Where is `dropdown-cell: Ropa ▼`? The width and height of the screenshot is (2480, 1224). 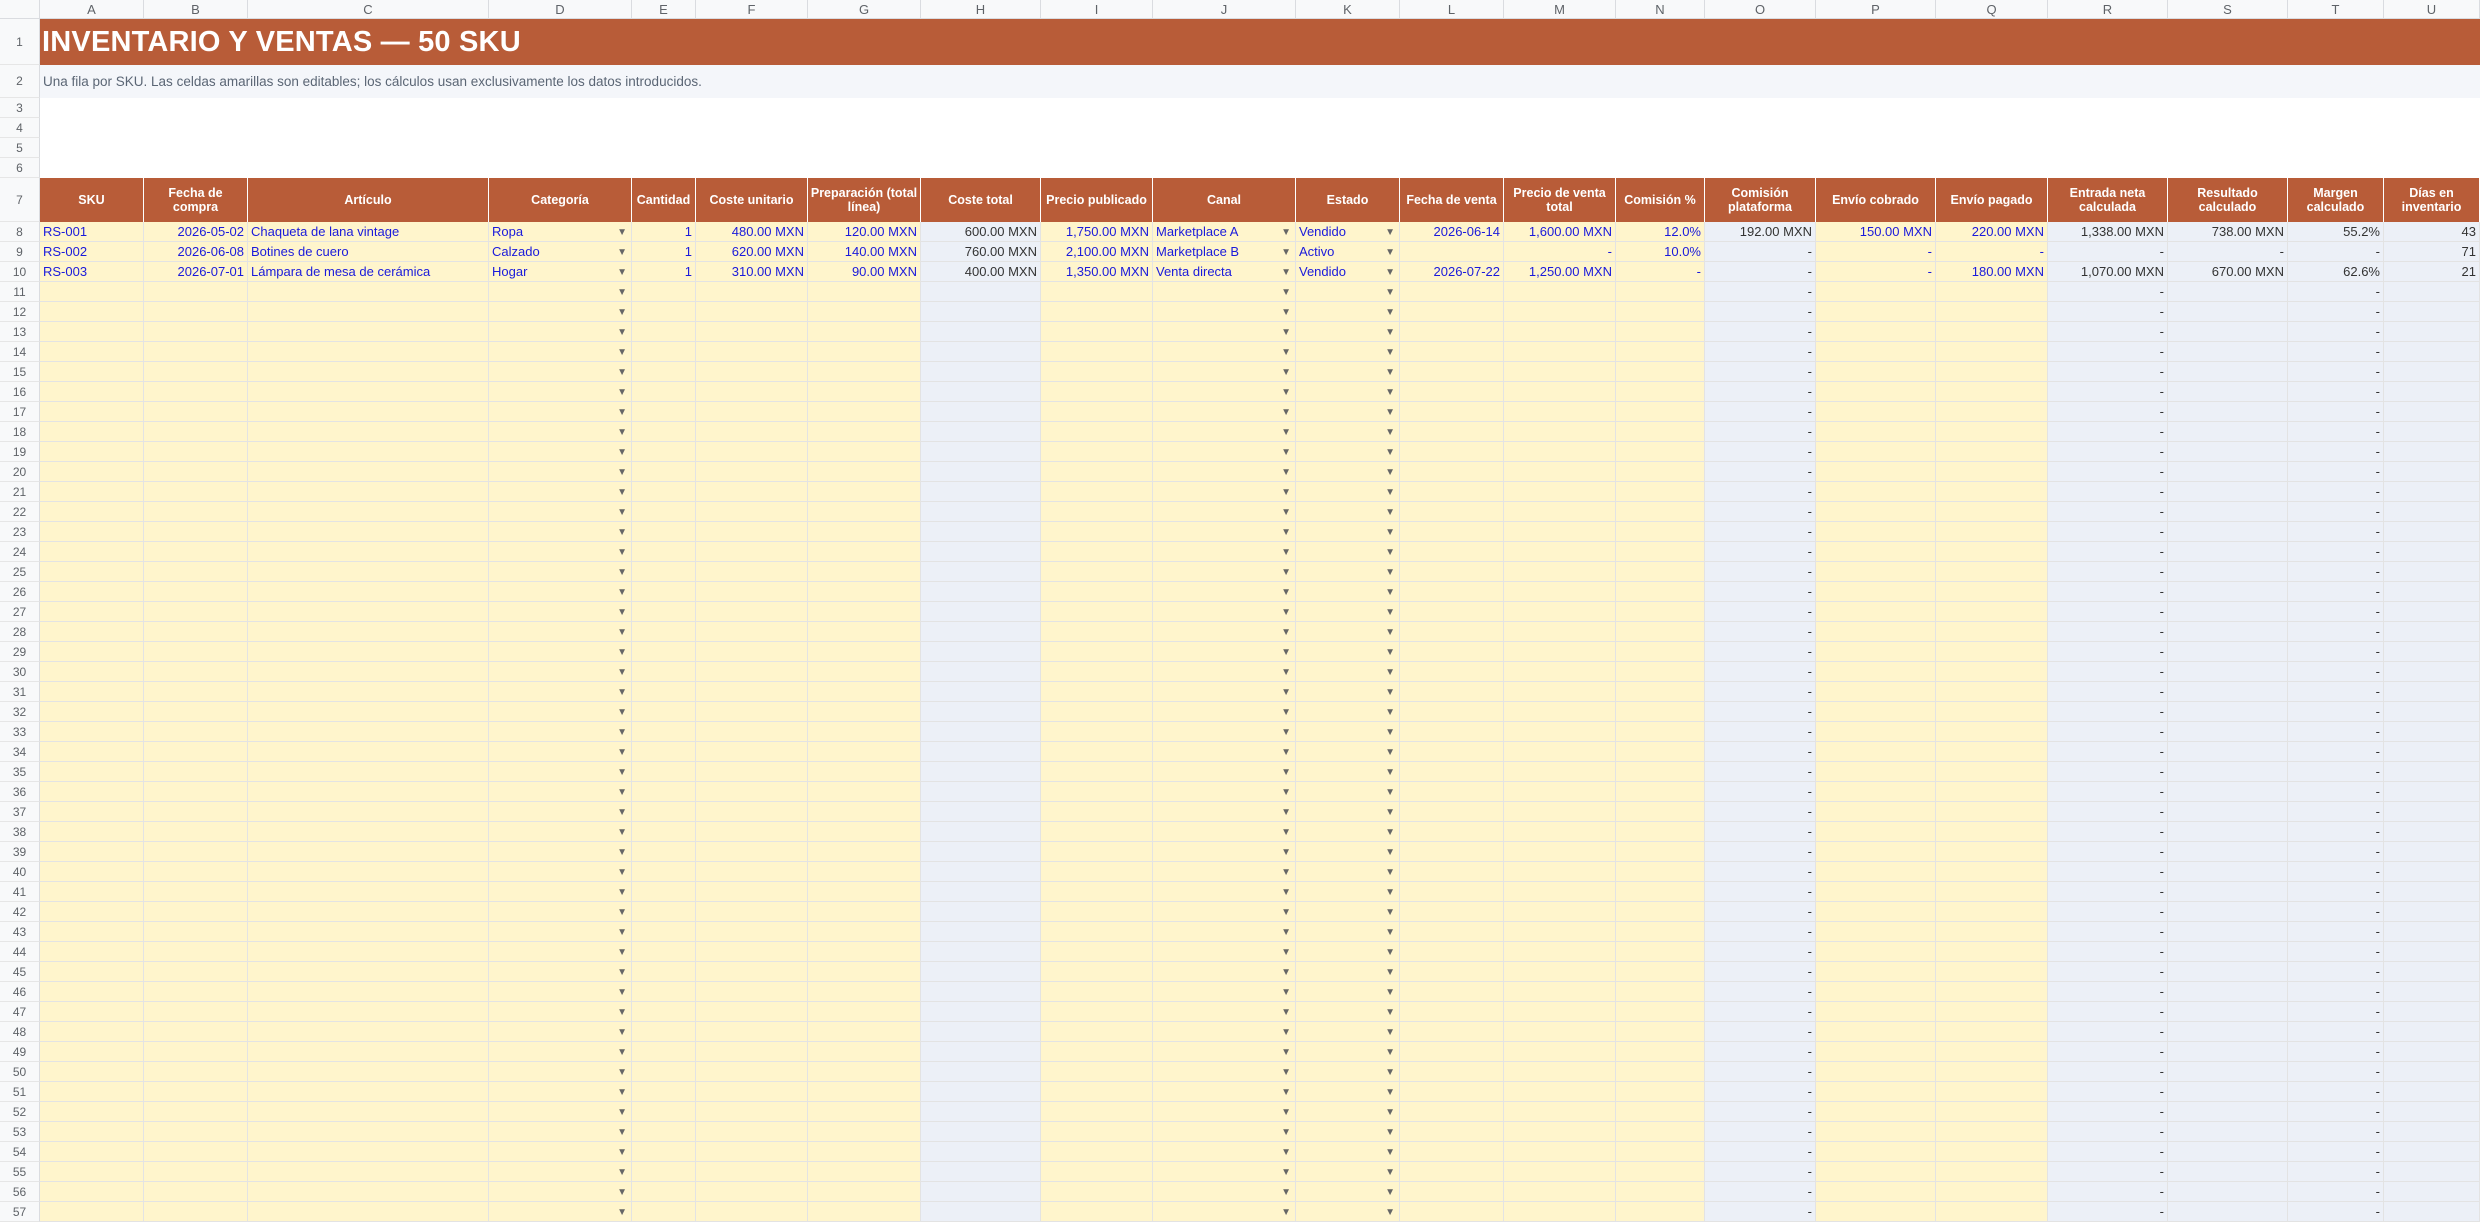
dropdown-cell: Ropa ▼ is located at coordinates (560, 232).